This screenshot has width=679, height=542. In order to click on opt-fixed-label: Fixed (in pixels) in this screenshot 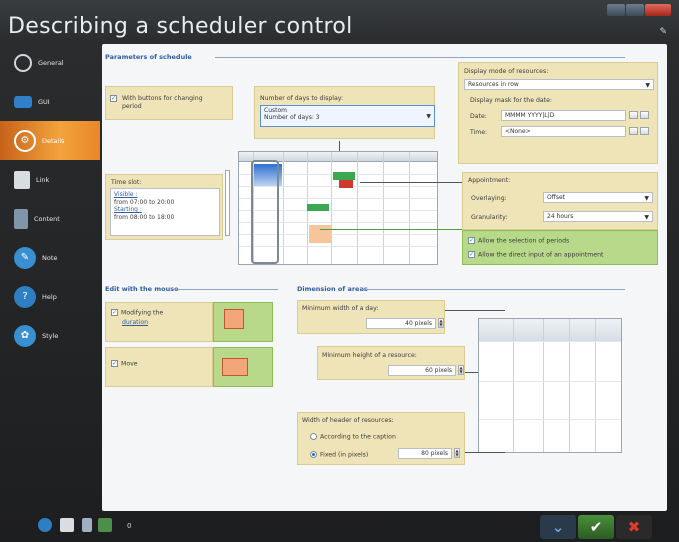, I will do `click(344, 455)`.